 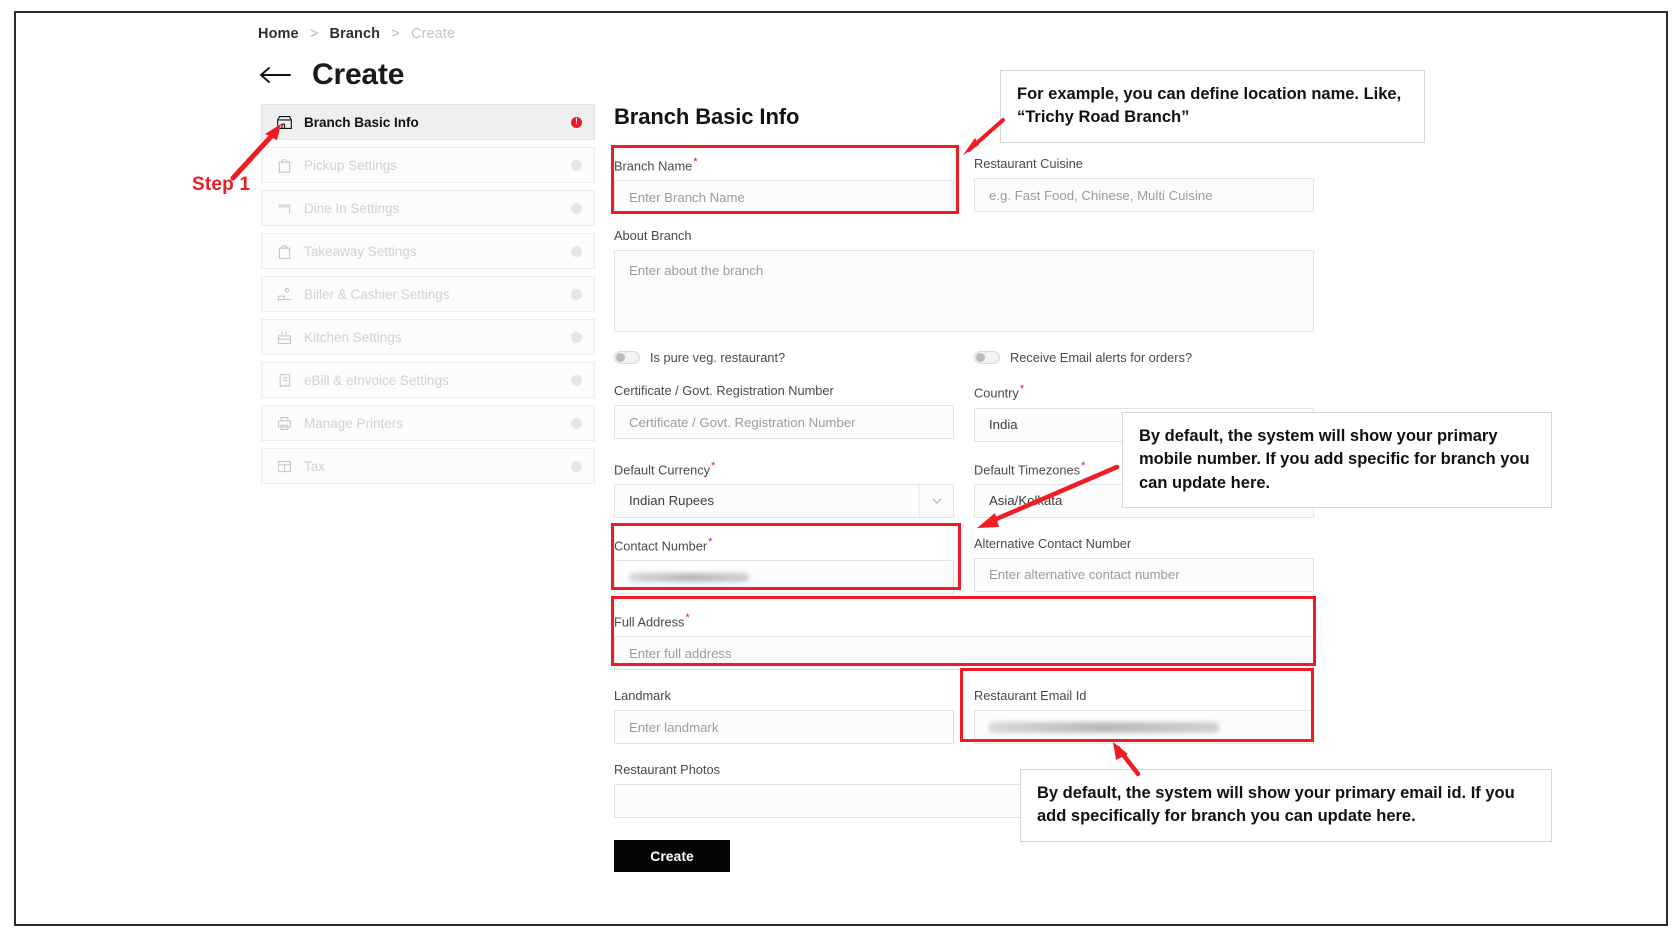 I want to click on contact-number-label: Contact Number*, so click(x=663, y=544).